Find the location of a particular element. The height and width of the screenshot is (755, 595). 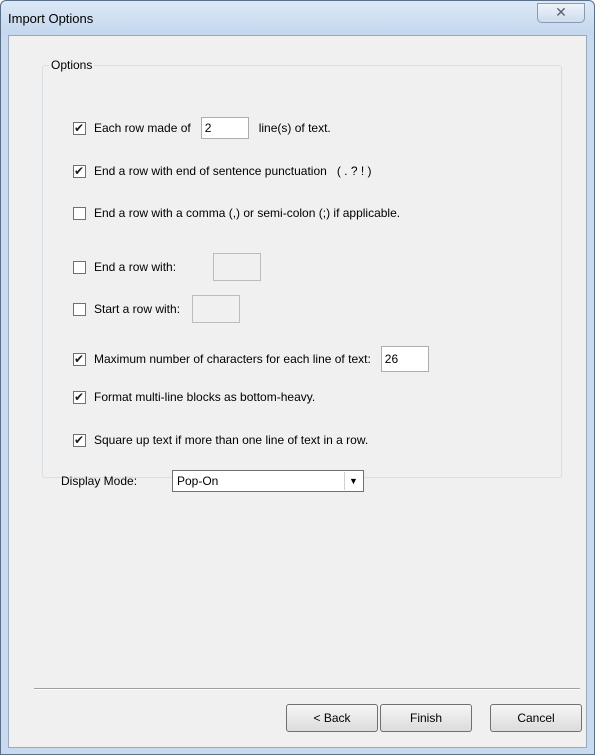

rows-per-checkbox is located at coordinates (79, 128).